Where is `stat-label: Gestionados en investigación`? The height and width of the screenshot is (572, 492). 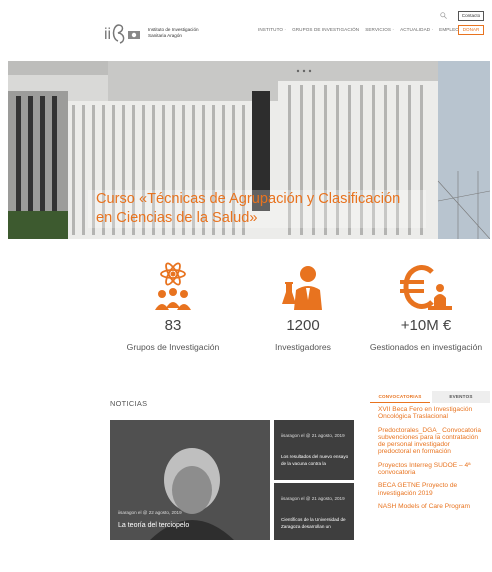 stat-label: Gestionados en investigación is located at coordinates (426, 347).